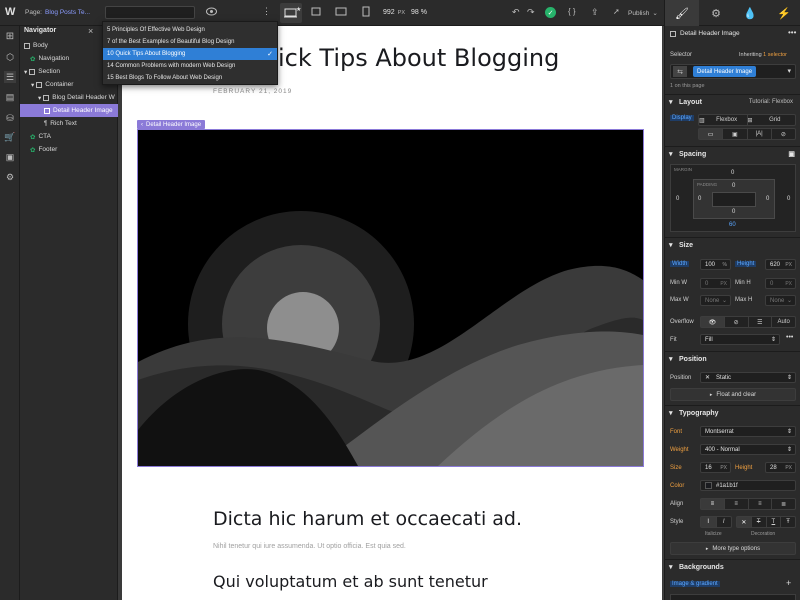  I want to click on tree-item-detail-header-image: Detail Header Image, so click(69, 110).